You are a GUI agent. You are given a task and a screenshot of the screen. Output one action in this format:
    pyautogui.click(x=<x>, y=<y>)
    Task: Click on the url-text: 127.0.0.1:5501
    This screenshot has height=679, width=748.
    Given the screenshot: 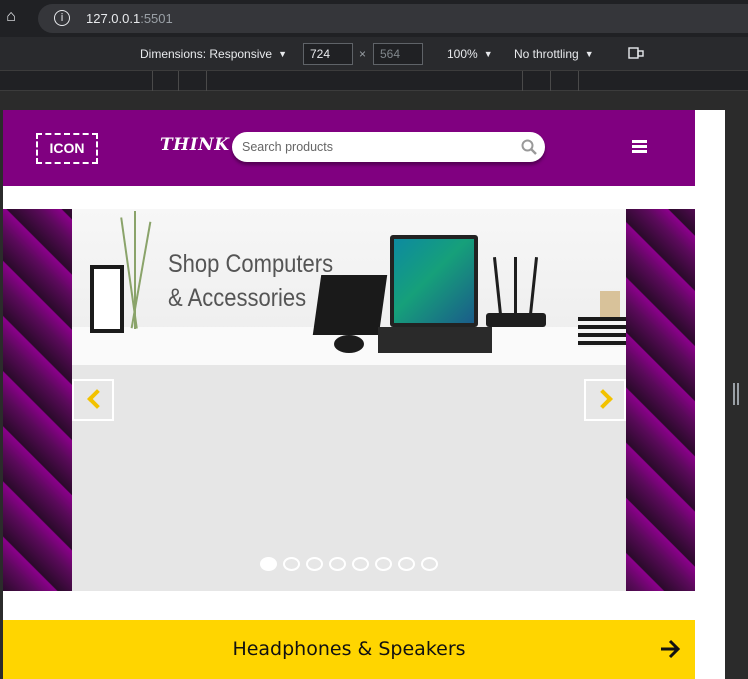 What is the action you would take?
    pyautogui.click(x=129, y=18)
    